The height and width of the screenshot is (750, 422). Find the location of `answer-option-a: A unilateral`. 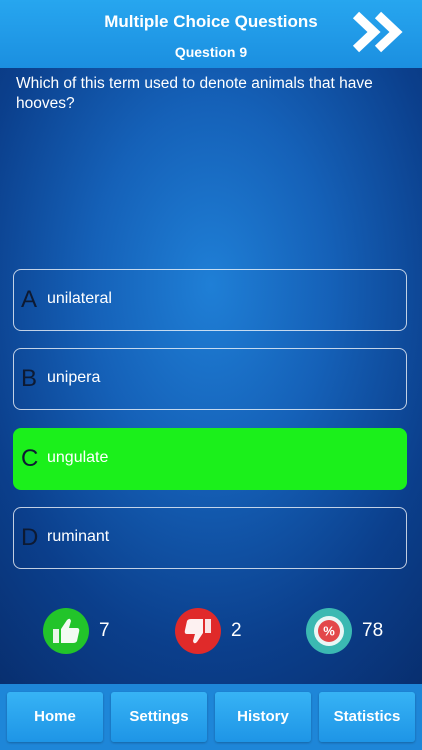

answer-option-a: A unilateral is located at coordinates (210, 300).